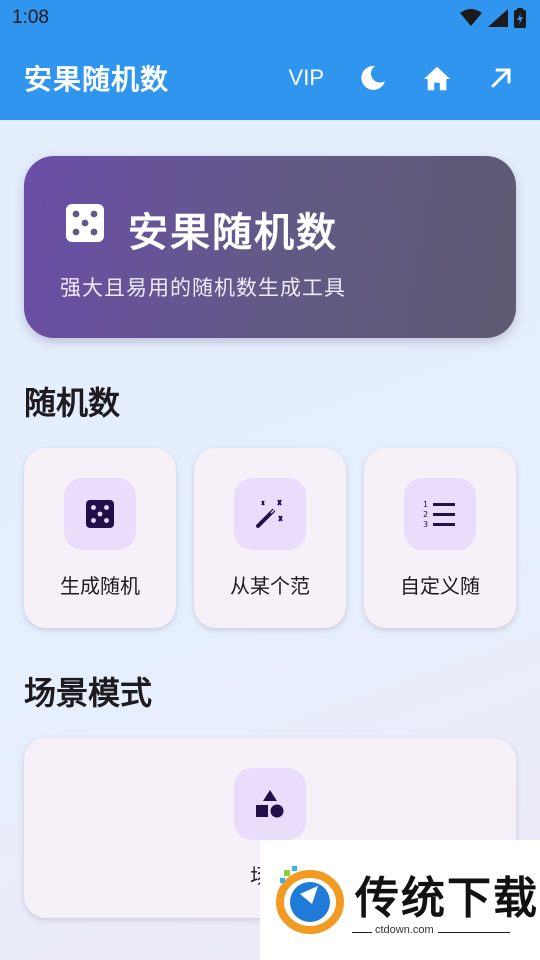 This screenshot has width=540, height=960. What do you see at coordinates (373, 78) in the screenshot?
I see `dark-mode-icon` at bounding box center [373, 78].